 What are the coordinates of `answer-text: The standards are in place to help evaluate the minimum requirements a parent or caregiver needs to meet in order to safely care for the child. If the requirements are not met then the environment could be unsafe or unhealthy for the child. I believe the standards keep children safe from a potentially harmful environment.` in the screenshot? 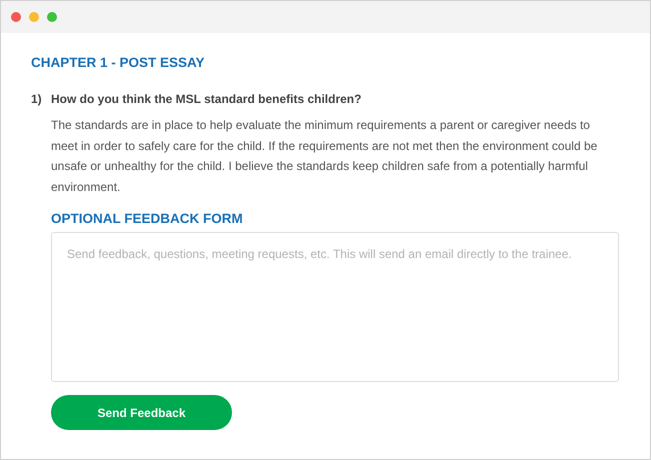 It's located at (324, 156).